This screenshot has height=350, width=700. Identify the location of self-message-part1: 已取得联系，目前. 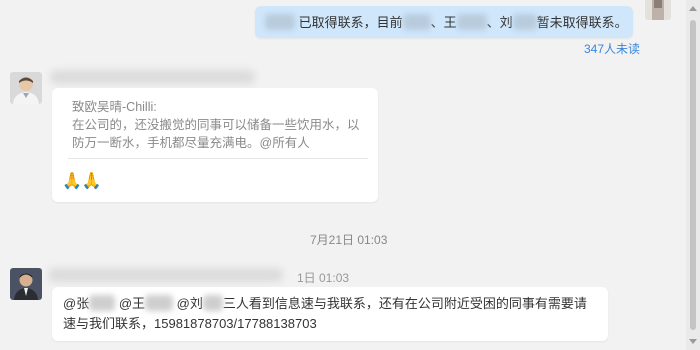
(350, 22).